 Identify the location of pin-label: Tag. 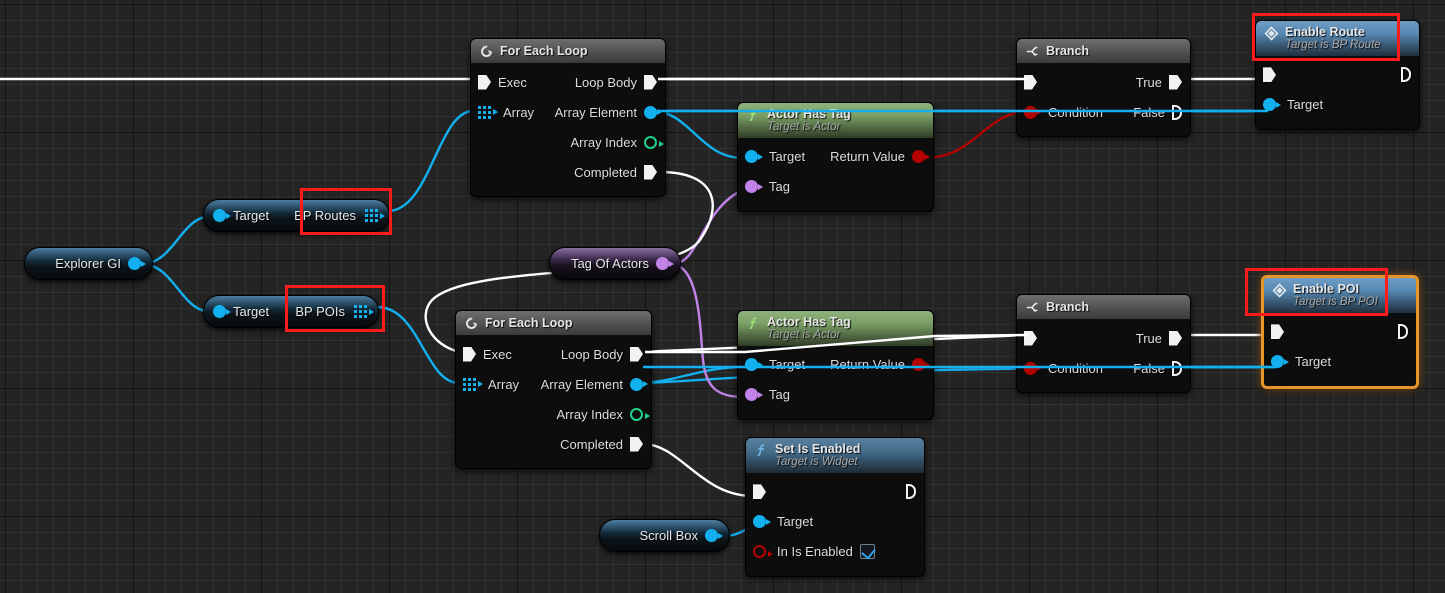
(779, 187).